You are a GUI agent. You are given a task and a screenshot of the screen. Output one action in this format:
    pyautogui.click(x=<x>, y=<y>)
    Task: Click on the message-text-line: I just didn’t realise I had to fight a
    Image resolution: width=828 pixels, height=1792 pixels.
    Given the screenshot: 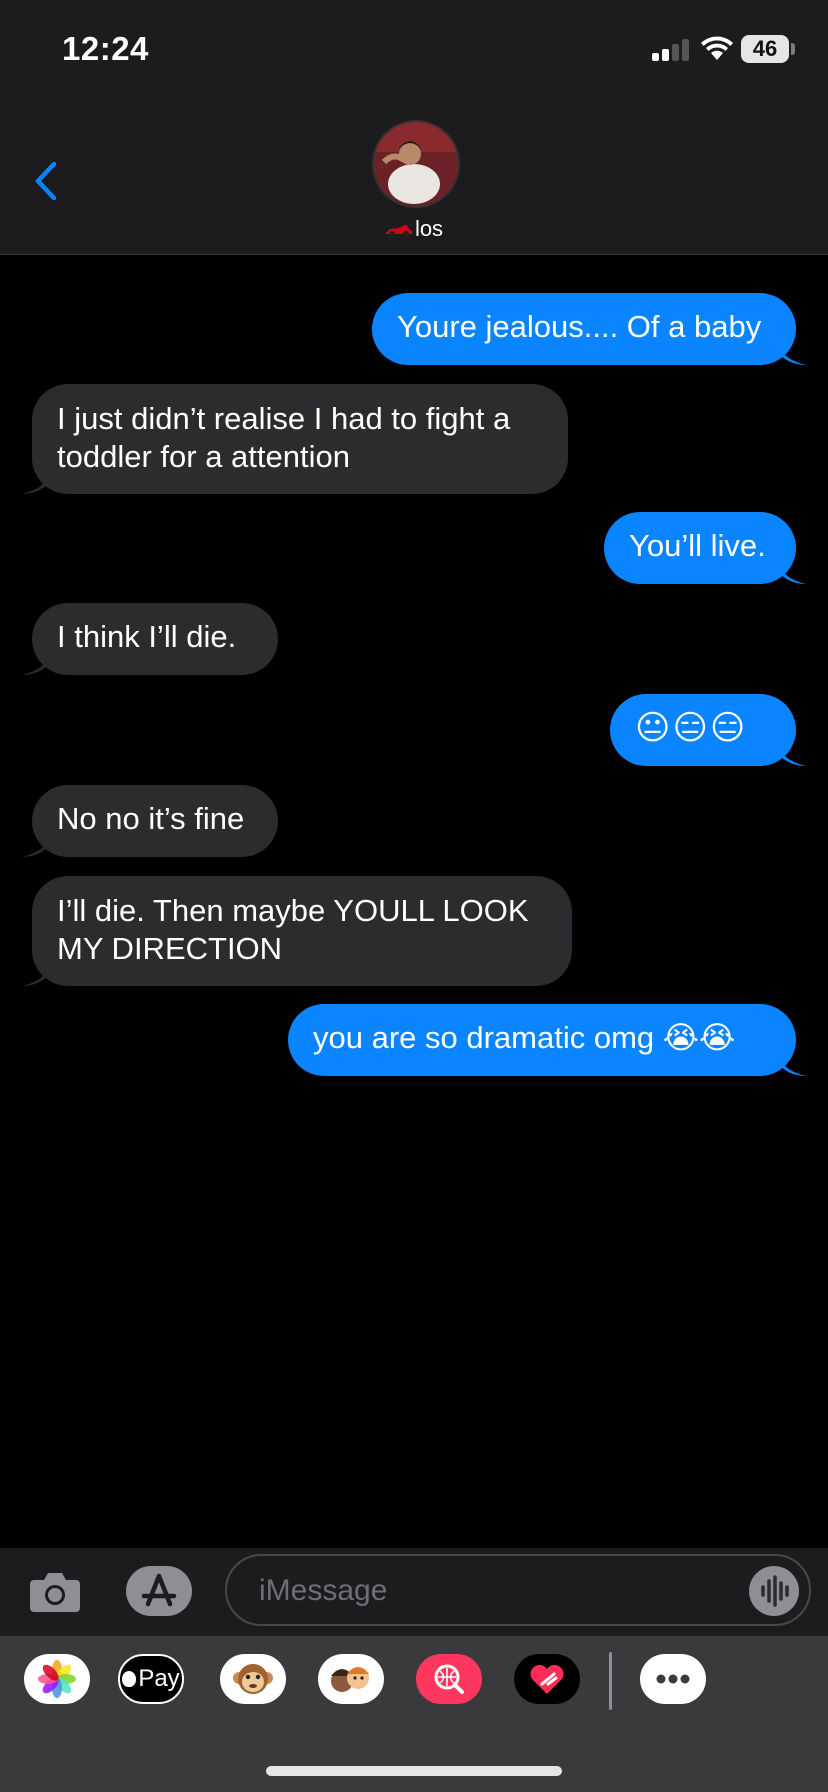 What is the action you would take?
    pyautogui.click(x=284, y=418)
    